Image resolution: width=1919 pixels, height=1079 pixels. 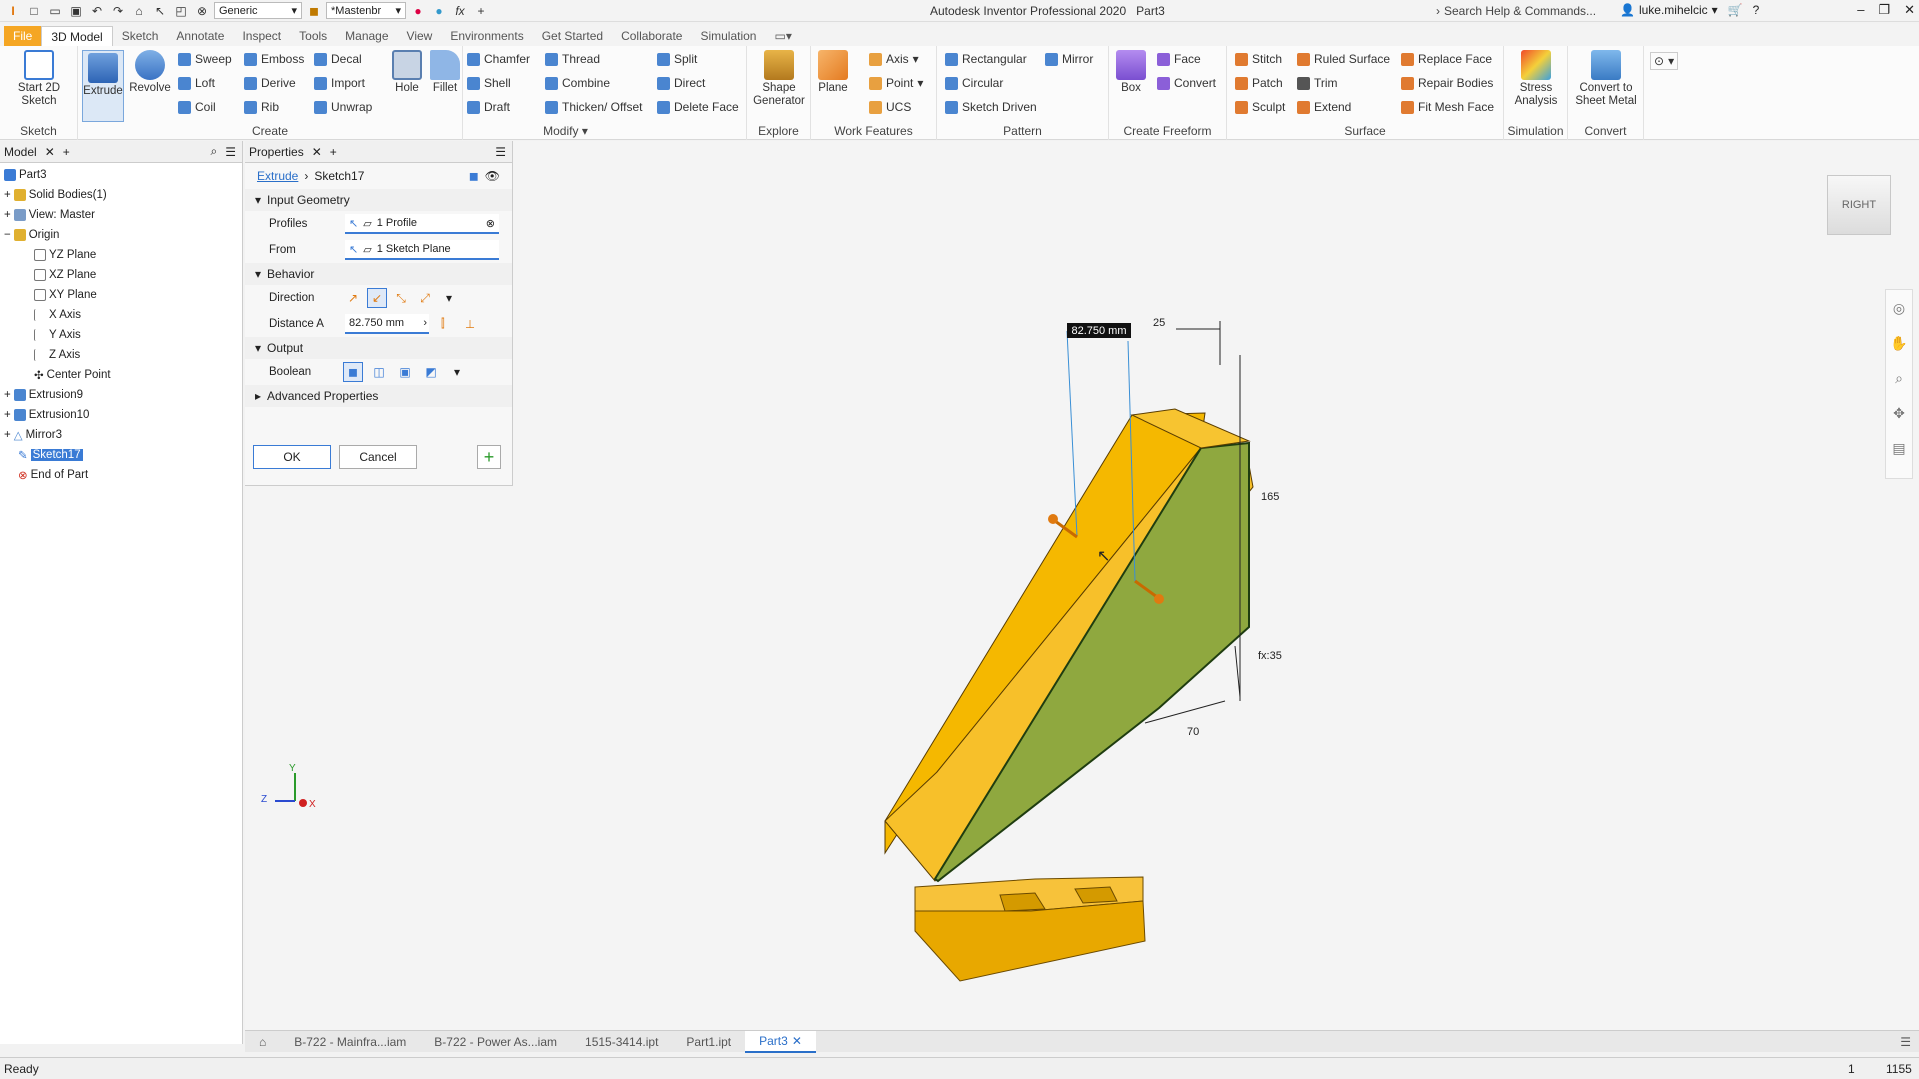 I want to click on derive-button: Derive, so click(x=270, y=83).